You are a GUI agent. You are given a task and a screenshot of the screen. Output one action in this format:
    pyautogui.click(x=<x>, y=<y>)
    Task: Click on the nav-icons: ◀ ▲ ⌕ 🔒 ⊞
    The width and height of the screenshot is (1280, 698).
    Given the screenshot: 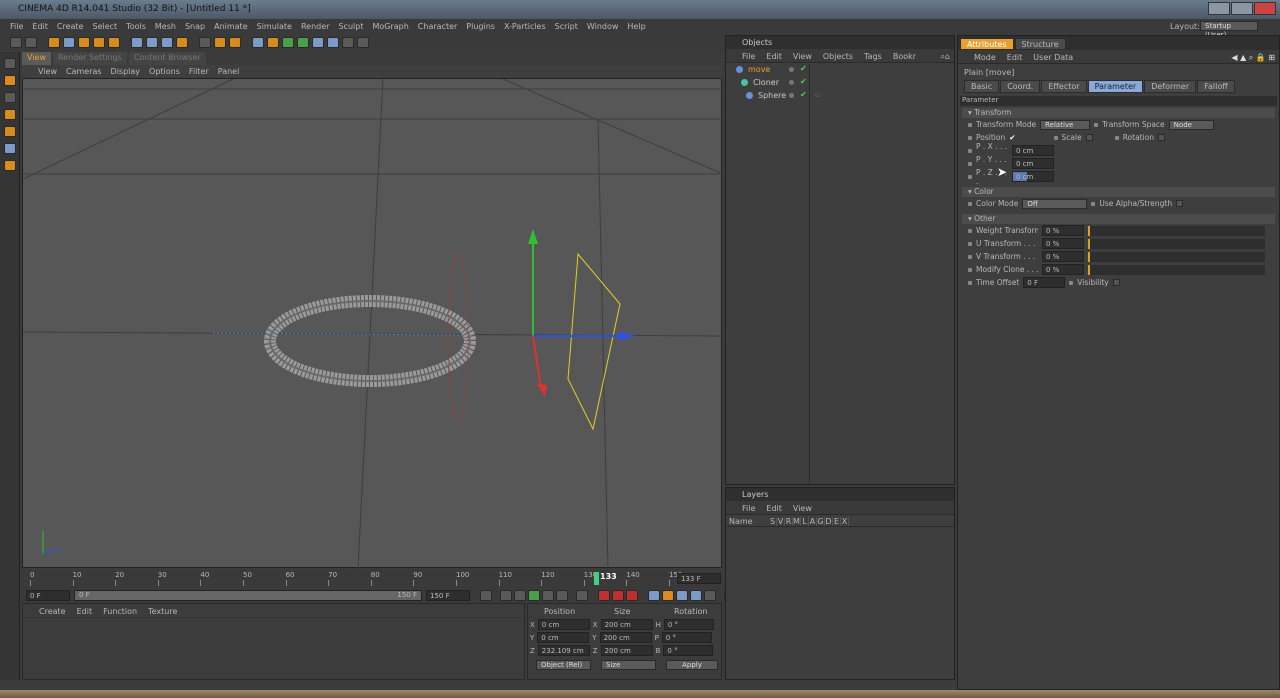 What is the action you would take?
    pyautogui.click(x=1253, y=58)
    